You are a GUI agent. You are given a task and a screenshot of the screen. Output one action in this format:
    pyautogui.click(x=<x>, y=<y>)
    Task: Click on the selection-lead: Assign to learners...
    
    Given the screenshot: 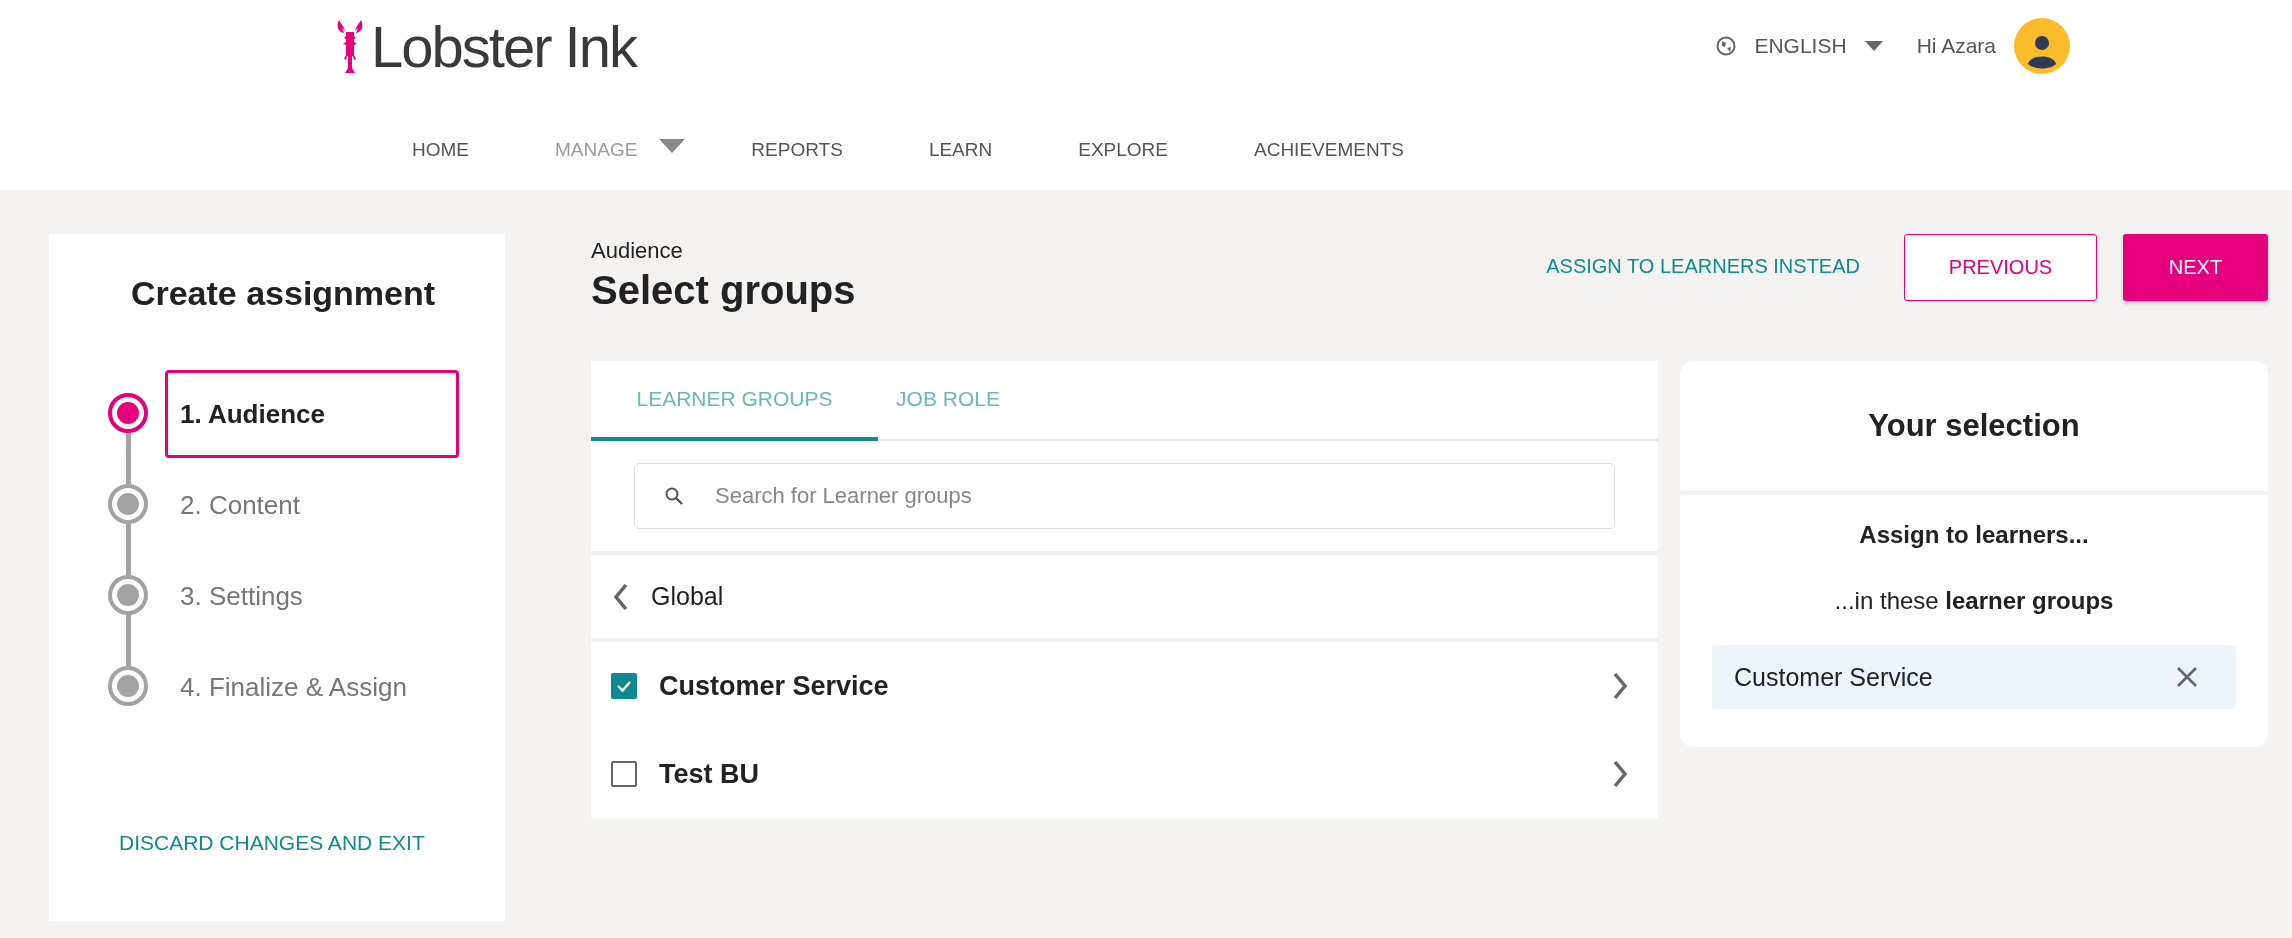 What is the action you would take?
    pyautogui.click(x=1974, y=535)
    